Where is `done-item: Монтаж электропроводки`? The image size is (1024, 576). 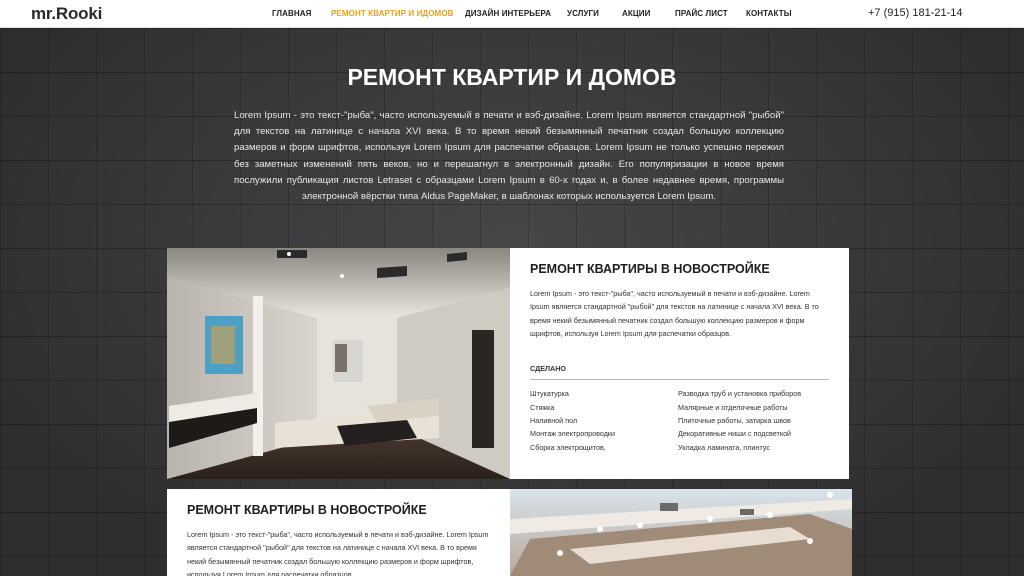
done-item: Монтаж электропроводки is located at coordinates (573, 434).